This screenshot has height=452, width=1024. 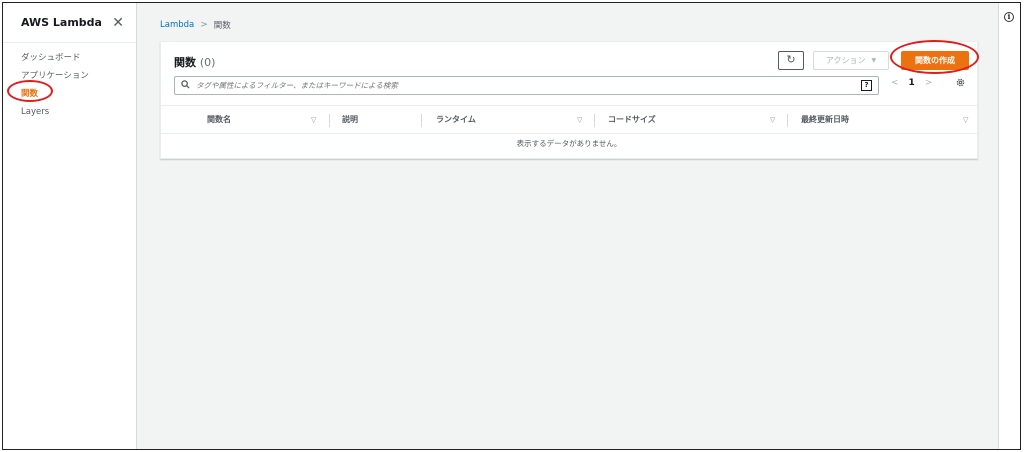 I want to click on close-icon: ✕, so click(x=118, y=23).